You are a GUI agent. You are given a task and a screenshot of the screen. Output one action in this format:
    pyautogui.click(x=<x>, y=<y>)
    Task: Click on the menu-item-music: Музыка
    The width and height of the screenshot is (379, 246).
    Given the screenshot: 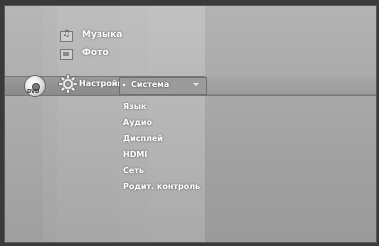 What is the action you would take?
    pyautogui.click(x=102, y=35)
    